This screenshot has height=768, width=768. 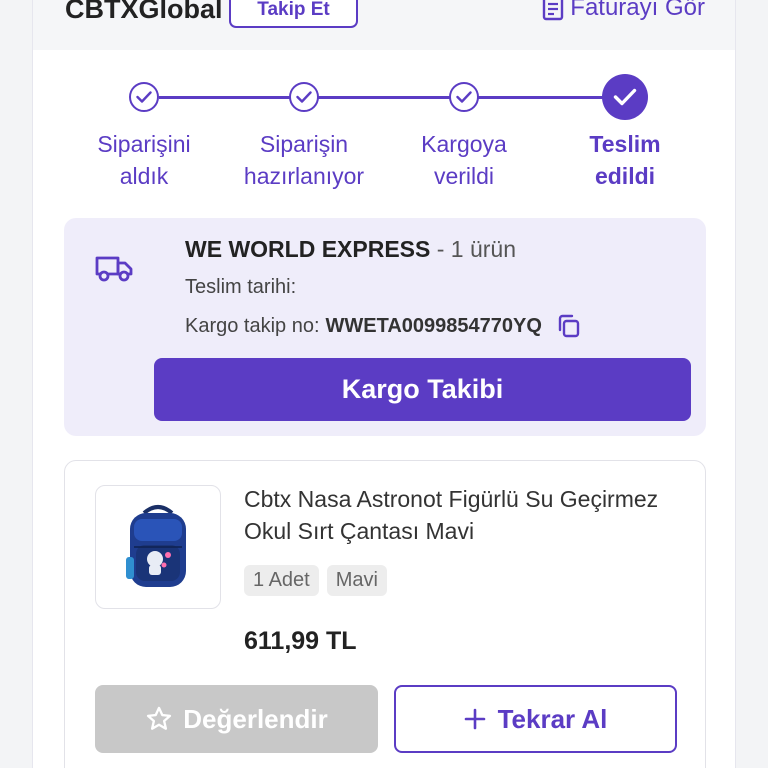 I want to click on truck-icon, so click(x=114, y=269).